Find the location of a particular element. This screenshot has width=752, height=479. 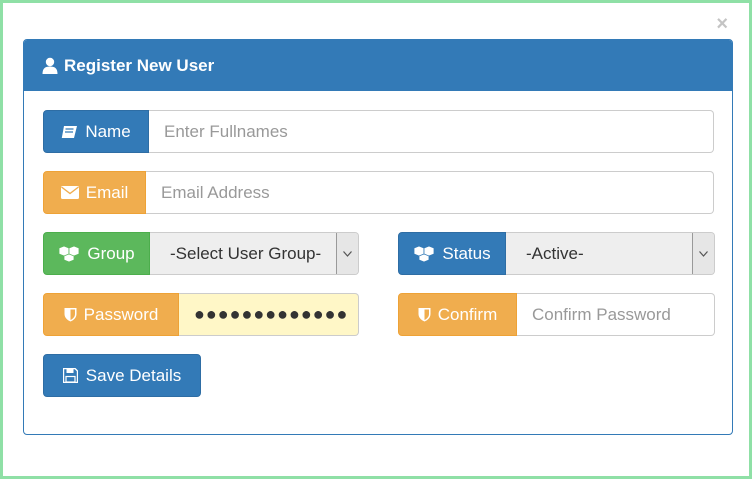

save-details-button: Save Details is located at coordinates (122, 375).